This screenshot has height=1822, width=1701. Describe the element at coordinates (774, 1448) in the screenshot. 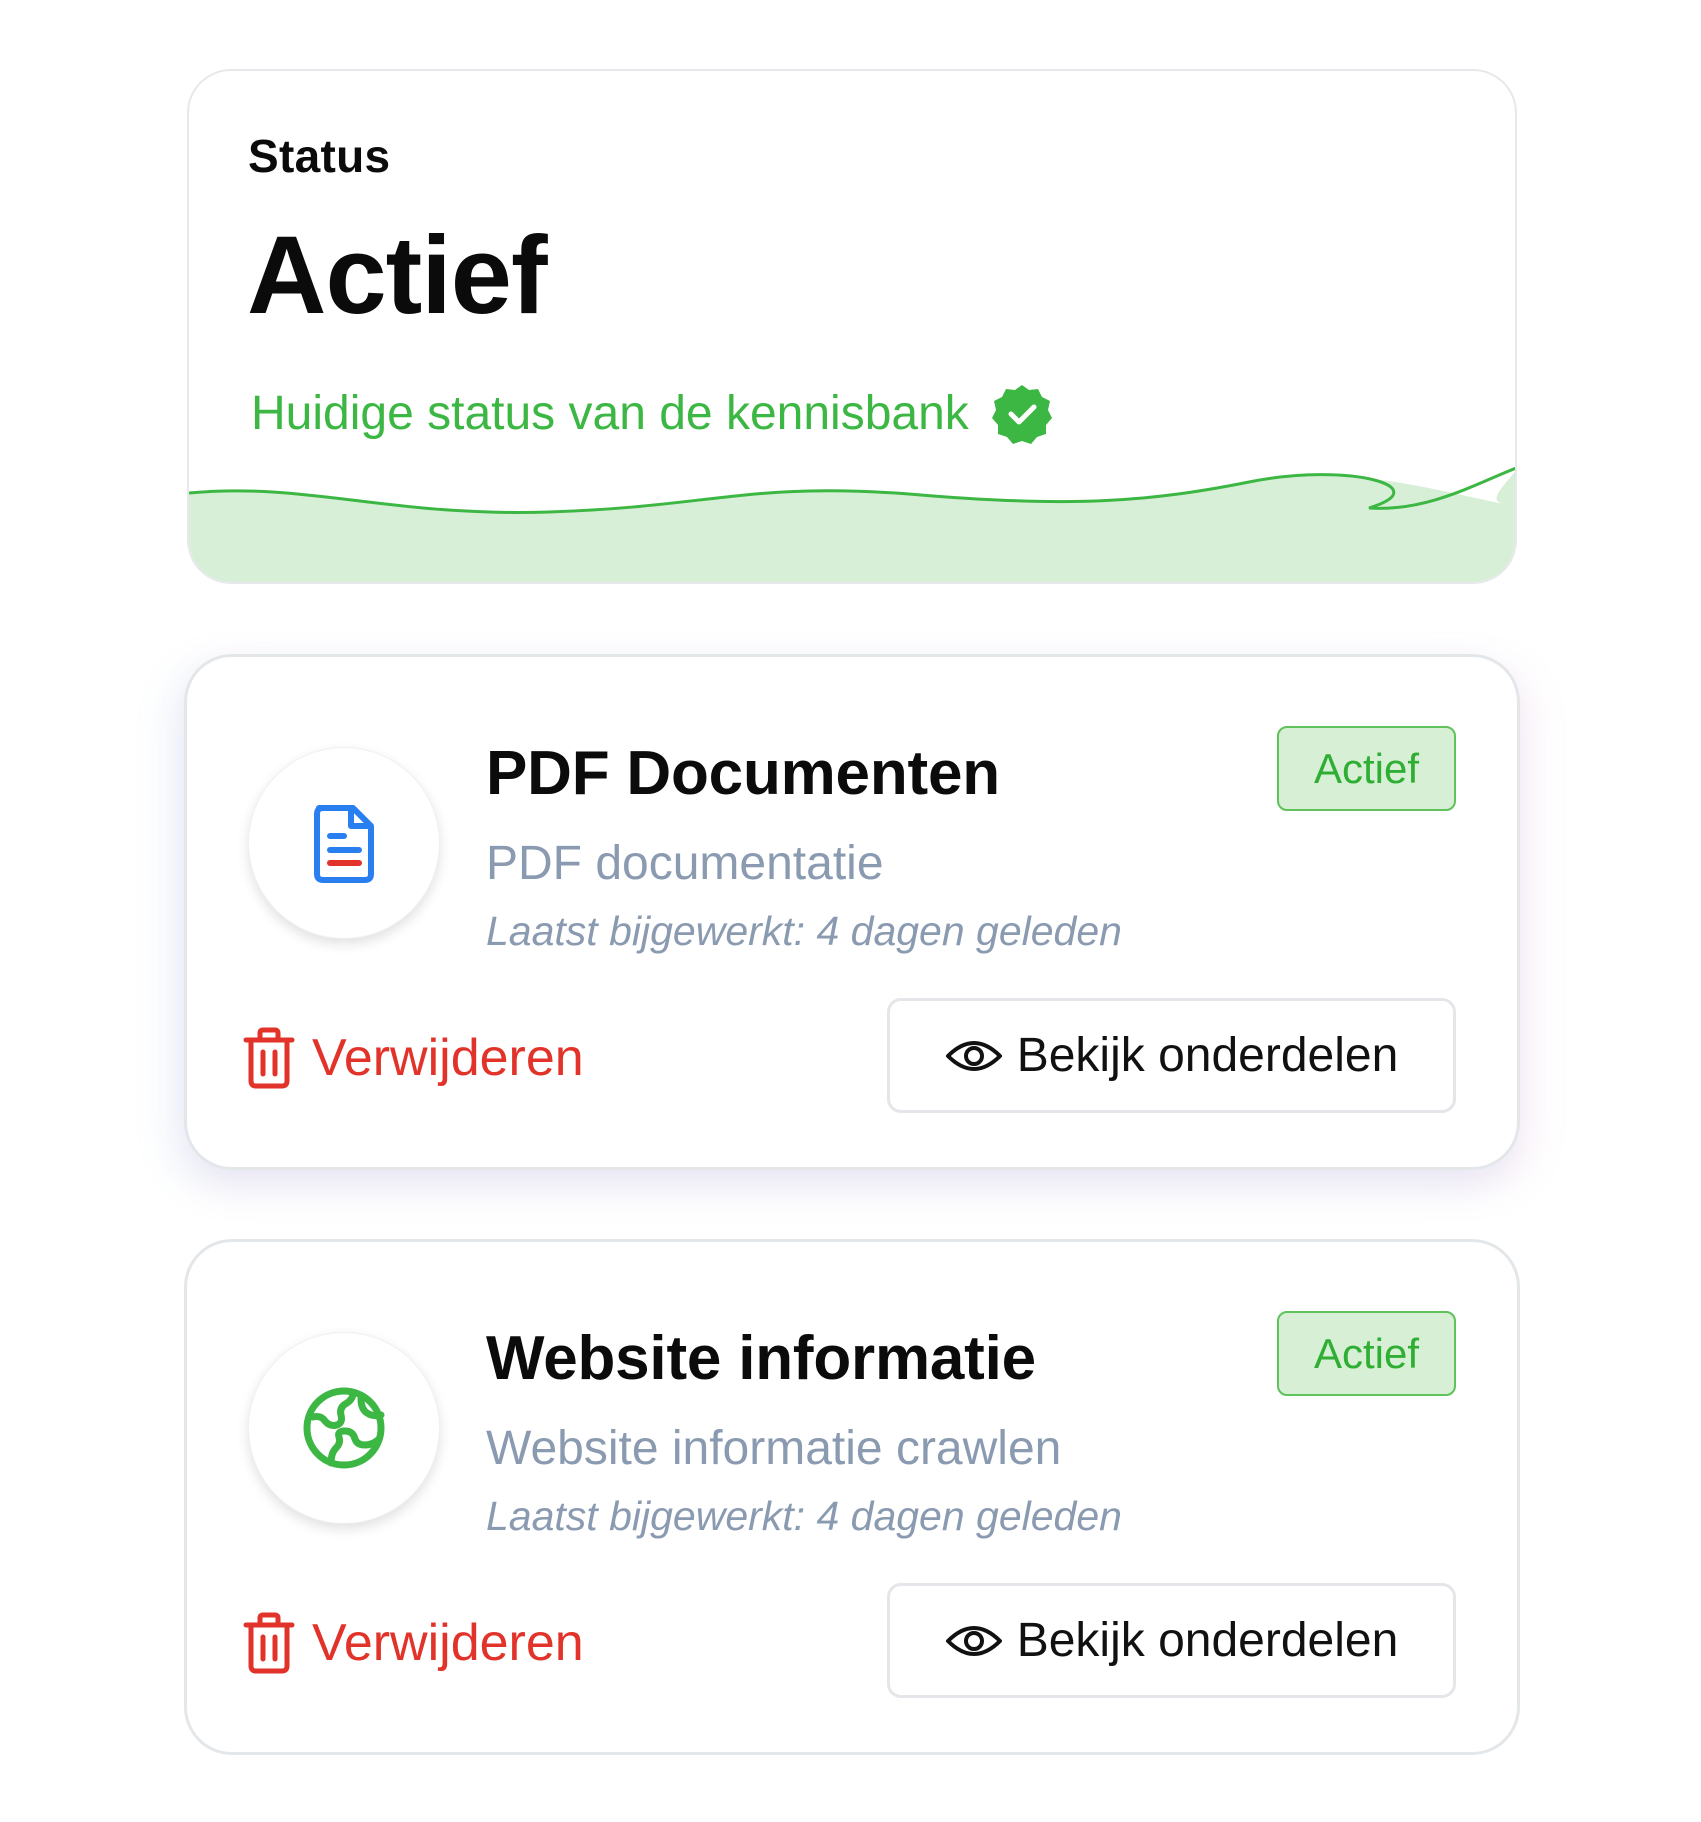

I see `source-description: Website informatie crawlen` at that location.